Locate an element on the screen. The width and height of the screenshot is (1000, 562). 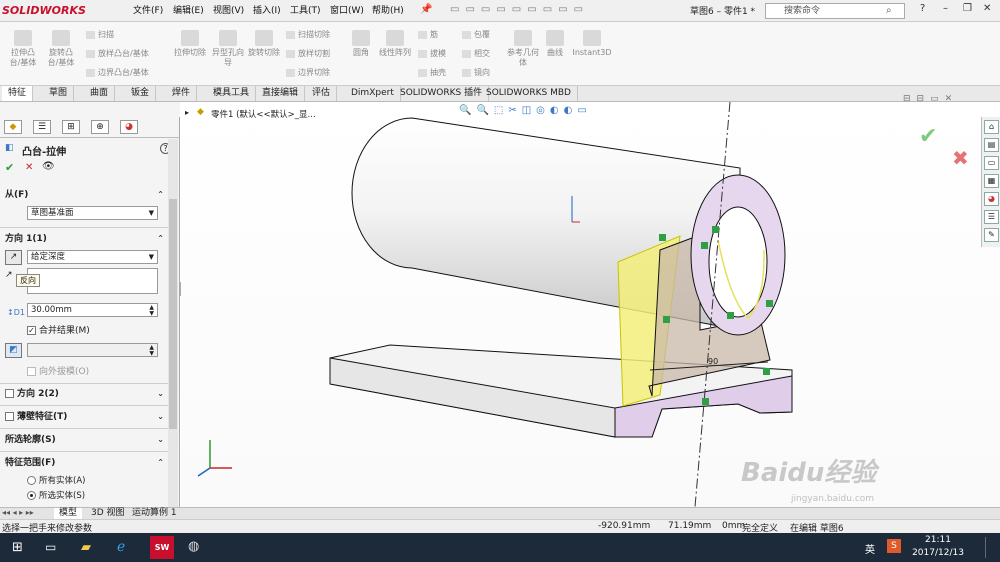
section-direction2: 方向 2(2) ⌄ is located at coordinates (89, 394).